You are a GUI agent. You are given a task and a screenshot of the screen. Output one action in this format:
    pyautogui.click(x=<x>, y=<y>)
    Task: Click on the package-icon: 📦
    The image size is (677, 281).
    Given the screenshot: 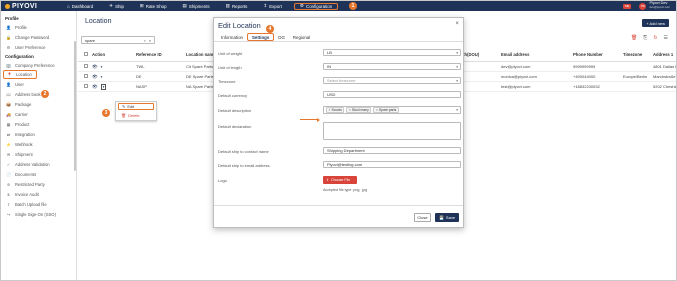 What is the action you would take?
    pyautogui.click(x=8, y=104)
    